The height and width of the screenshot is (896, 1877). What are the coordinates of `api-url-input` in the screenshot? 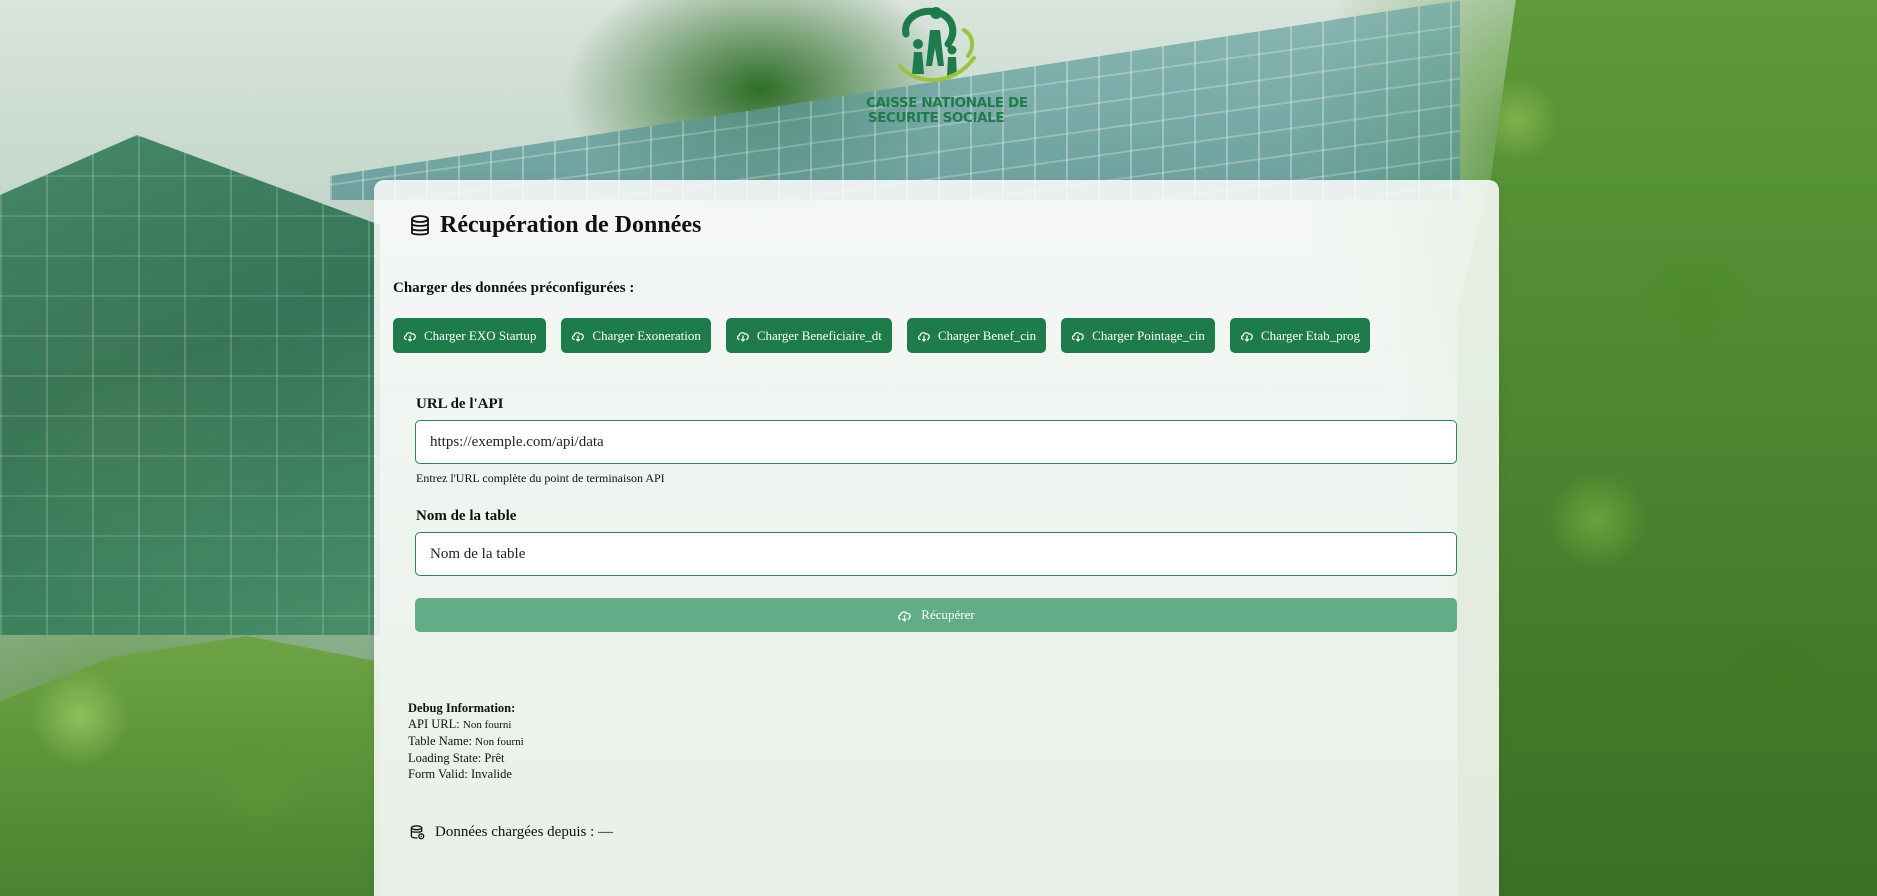 It's located at (936, 442).